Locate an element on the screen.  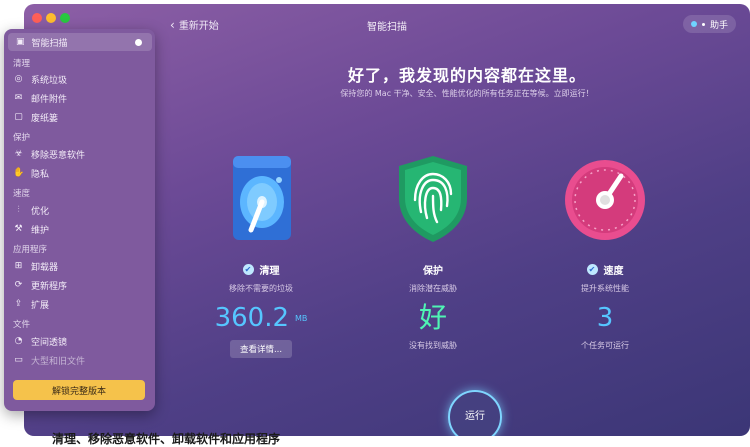
biohazard-icon: ☣ is located at coordinates (18, 154).